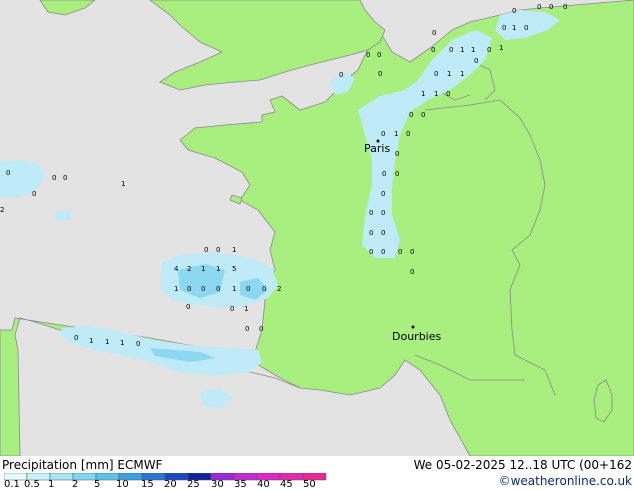  What do you see at coordinates (417, 336) in the screenshot?
I see `city-label-dourbies: Dourbies` at bounding box center [417, 336].